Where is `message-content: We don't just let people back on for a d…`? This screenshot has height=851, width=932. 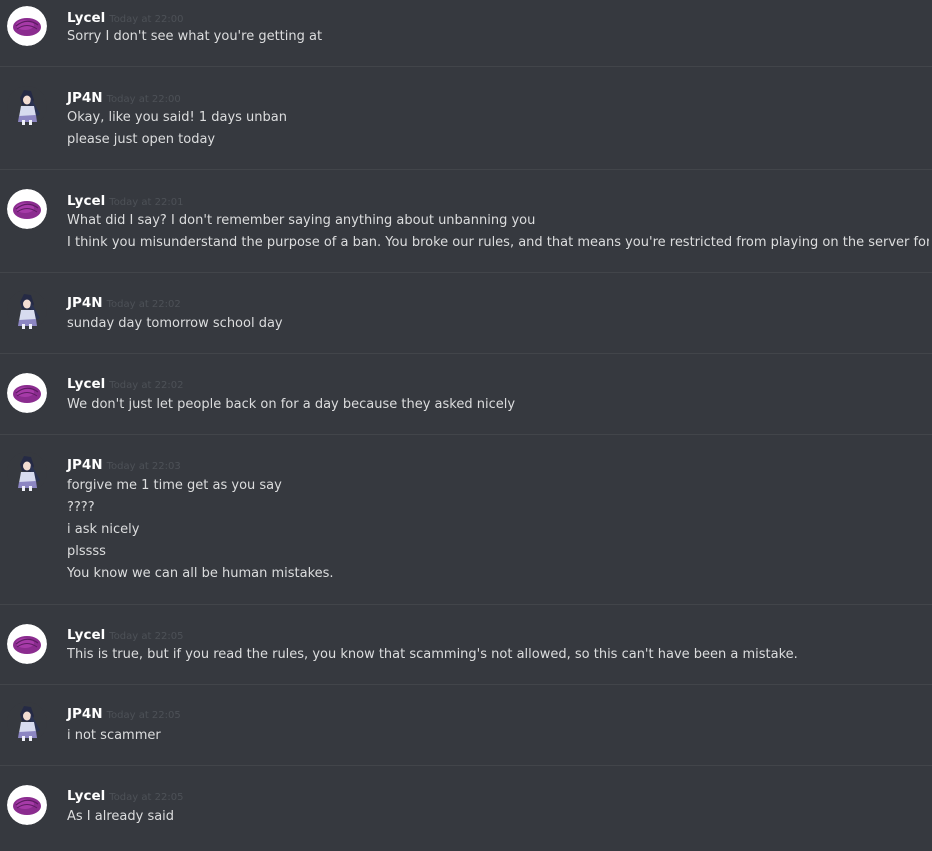
message-content: We don't just let people back on for a d… is located at coordinates (498, 405).